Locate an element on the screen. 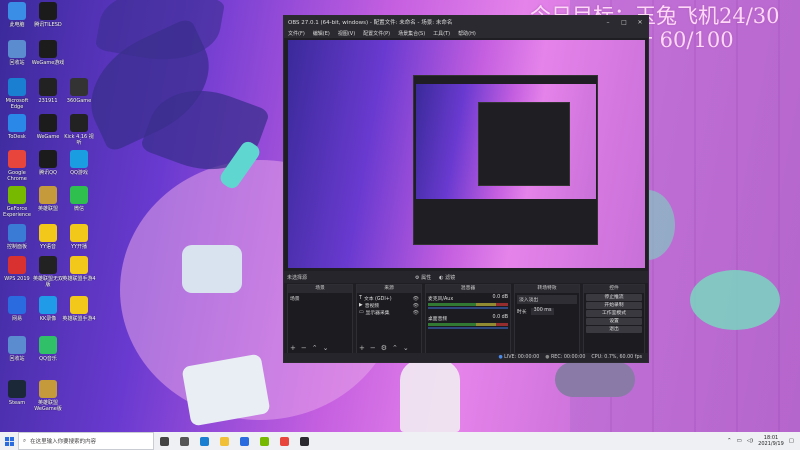  desktop-icon: YY语音 is located at coordinates (48, 237).